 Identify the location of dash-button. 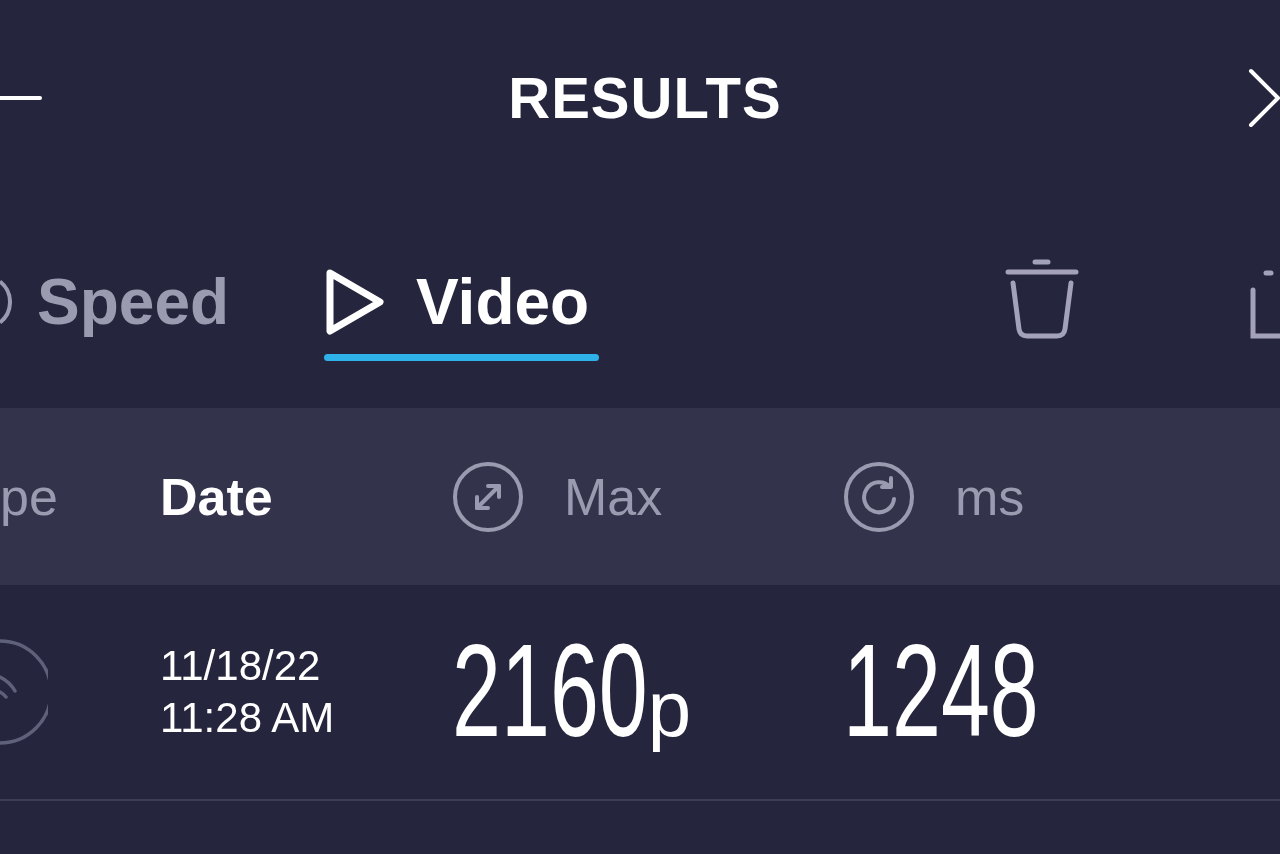
(21, 98).